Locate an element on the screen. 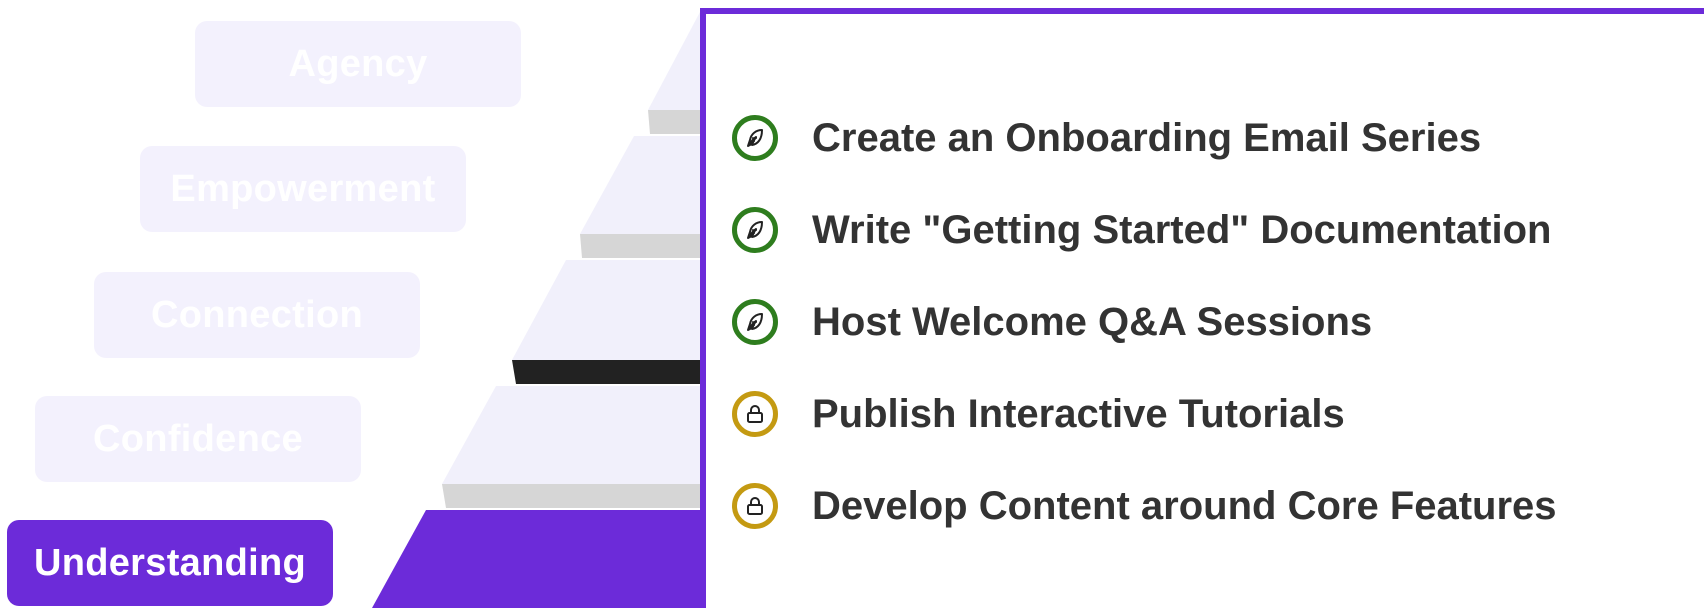 The image size is (1704, 608). task-item: Develop Content around Core Features is located at coordinates (1144, 506).